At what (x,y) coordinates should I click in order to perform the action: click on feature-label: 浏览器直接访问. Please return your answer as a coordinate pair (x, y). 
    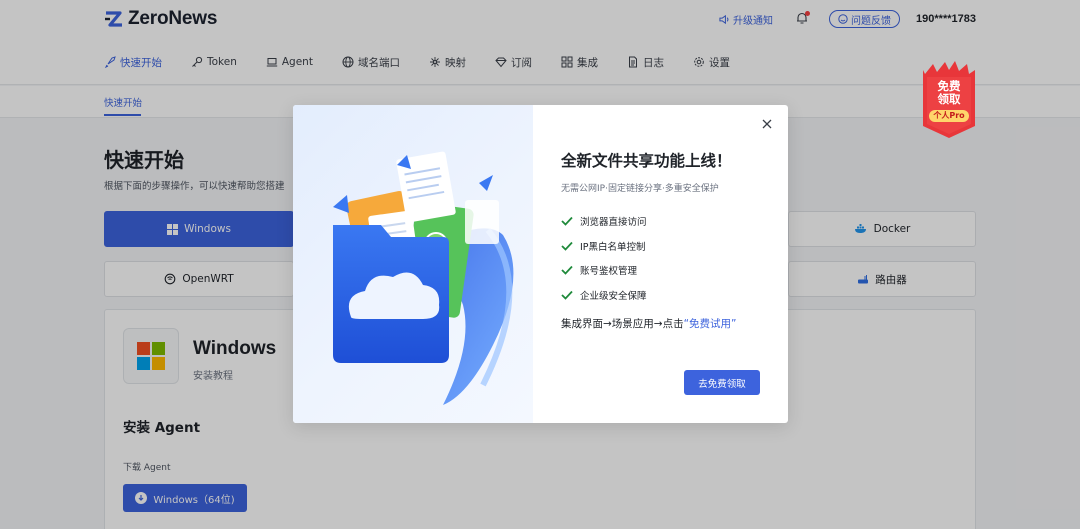
    Looking at the image, I should click on (613, 223).